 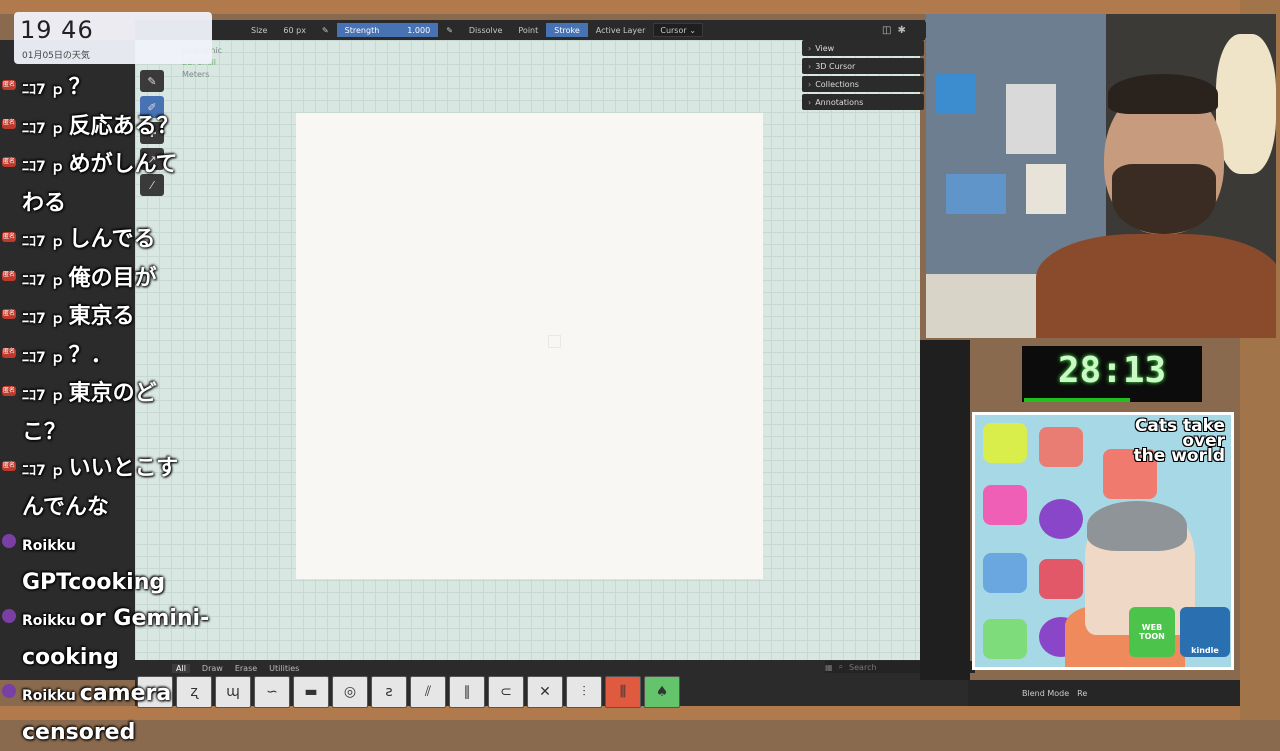 I want to click on active-layer-button: Active Layer, so click(x=621, y=30).